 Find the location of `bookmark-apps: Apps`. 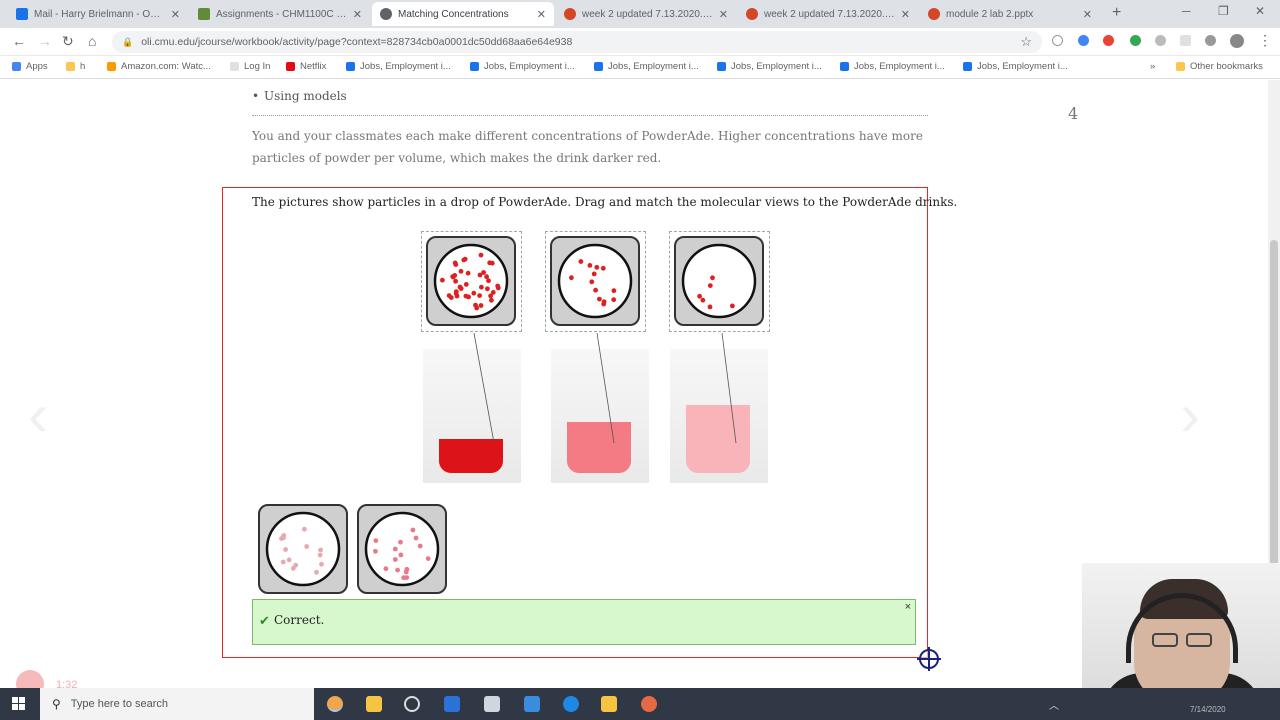

bookmark-apps: Apps is located at coordinates (30, 66).